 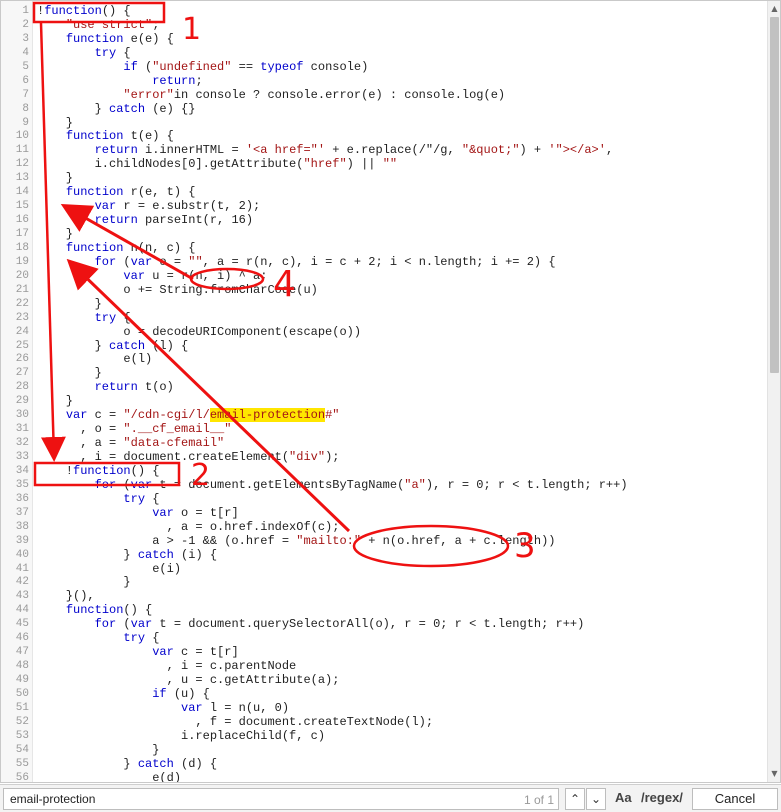 What do you see at coordinates (188, 526) in the screenshot?
I see `code-token: , a = o.href.indexOf(c);` at bounding box center [188, 526].